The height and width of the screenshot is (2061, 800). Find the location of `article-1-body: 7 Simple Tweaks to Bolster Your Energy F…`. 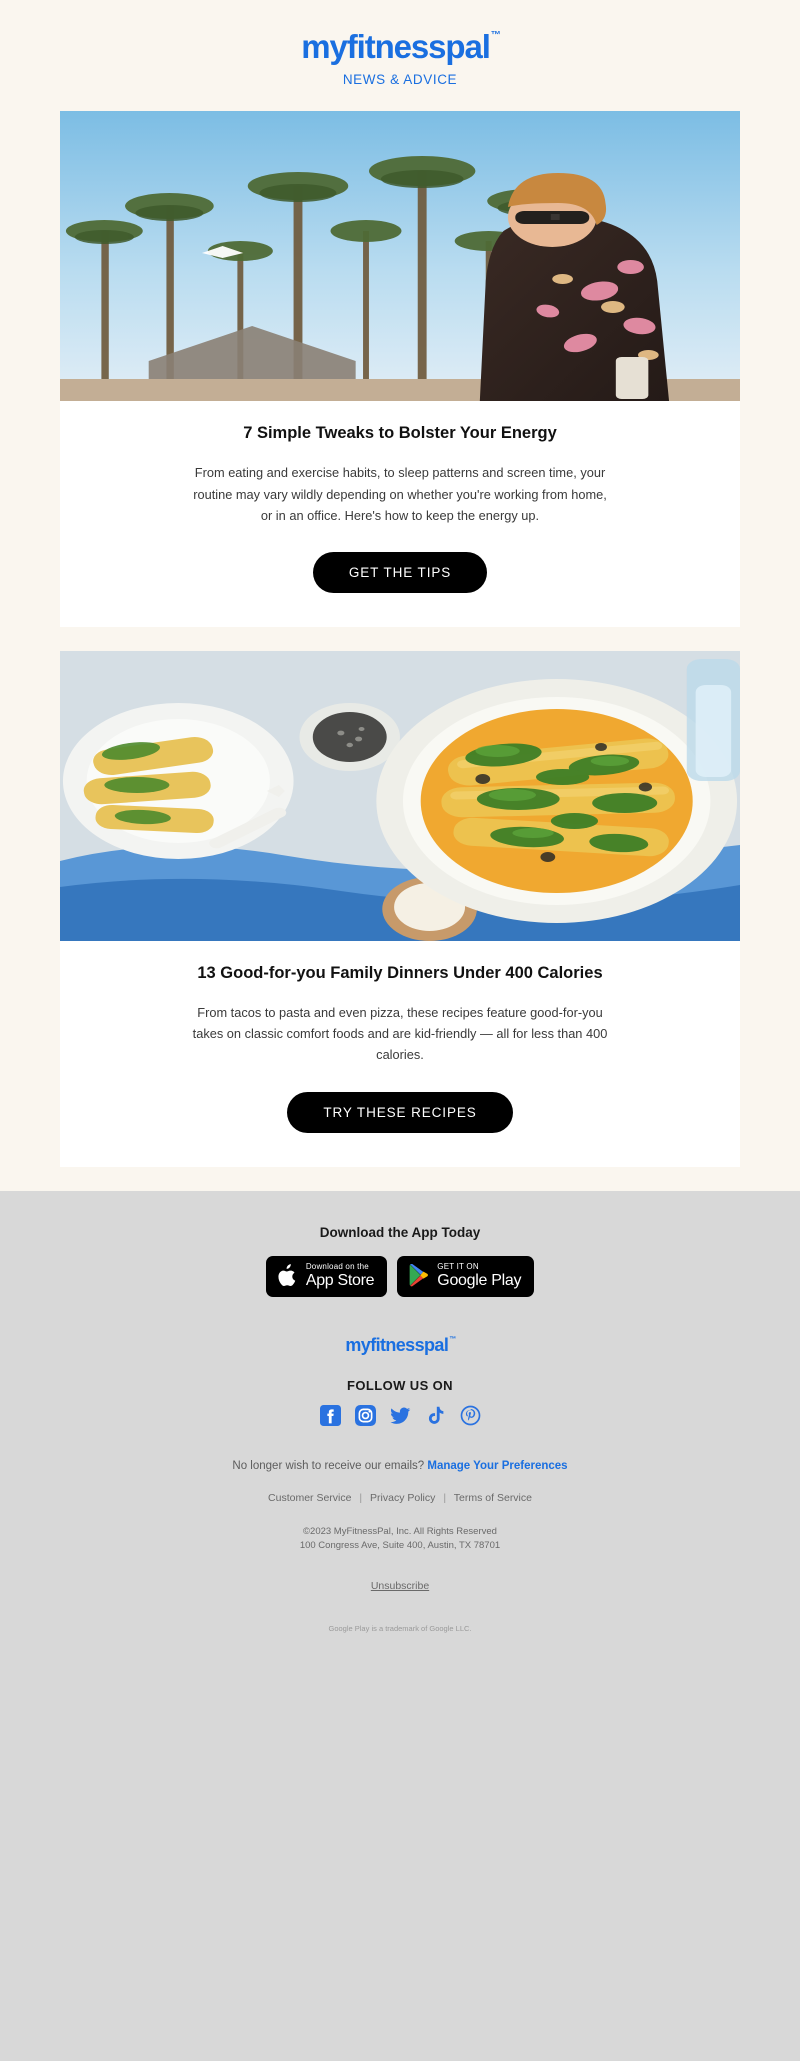

article-1-body: 7 Simple Tweaks to Bolster Your Energy F… is located at coordinates (400, 514).